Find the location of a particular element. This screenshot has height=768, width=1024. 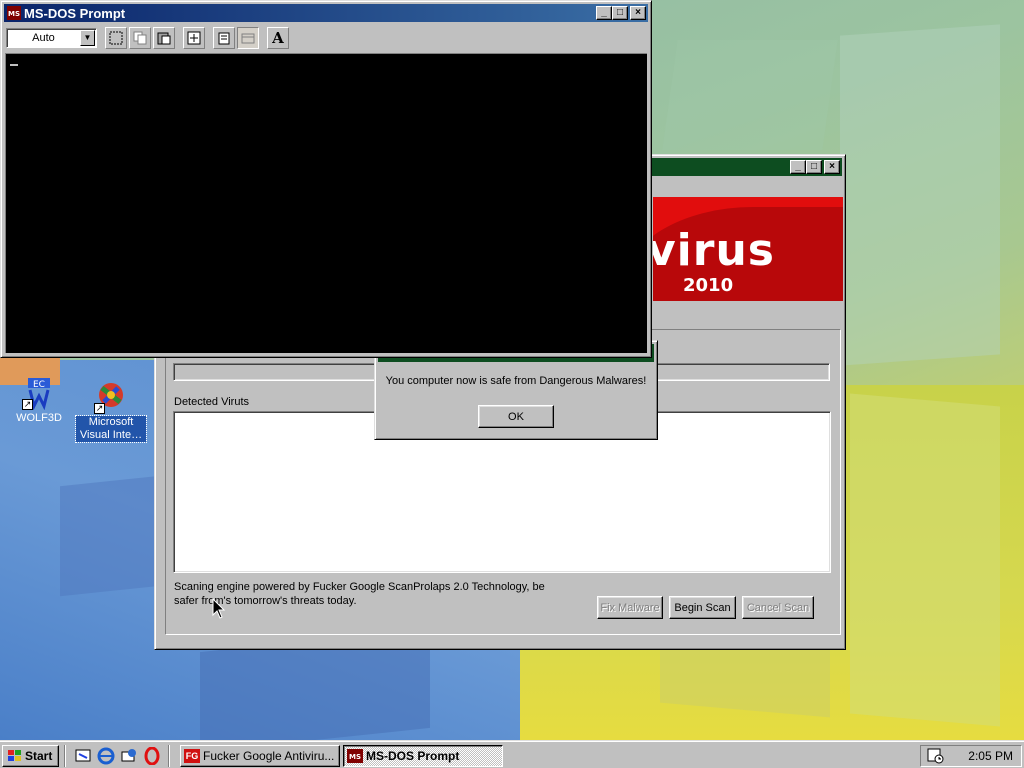

taskbar-button-msdos: MS MS-DOS Prompt is located at coordinates (423, 756).